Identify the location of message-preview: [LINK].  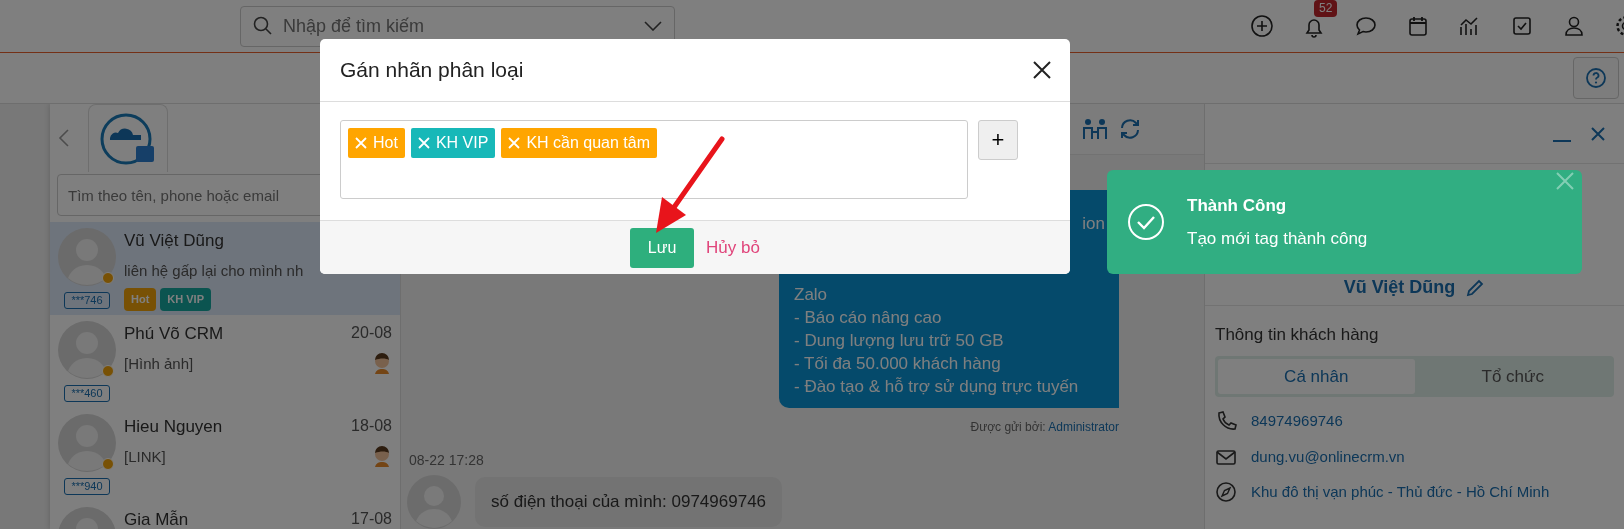
(145, 456).